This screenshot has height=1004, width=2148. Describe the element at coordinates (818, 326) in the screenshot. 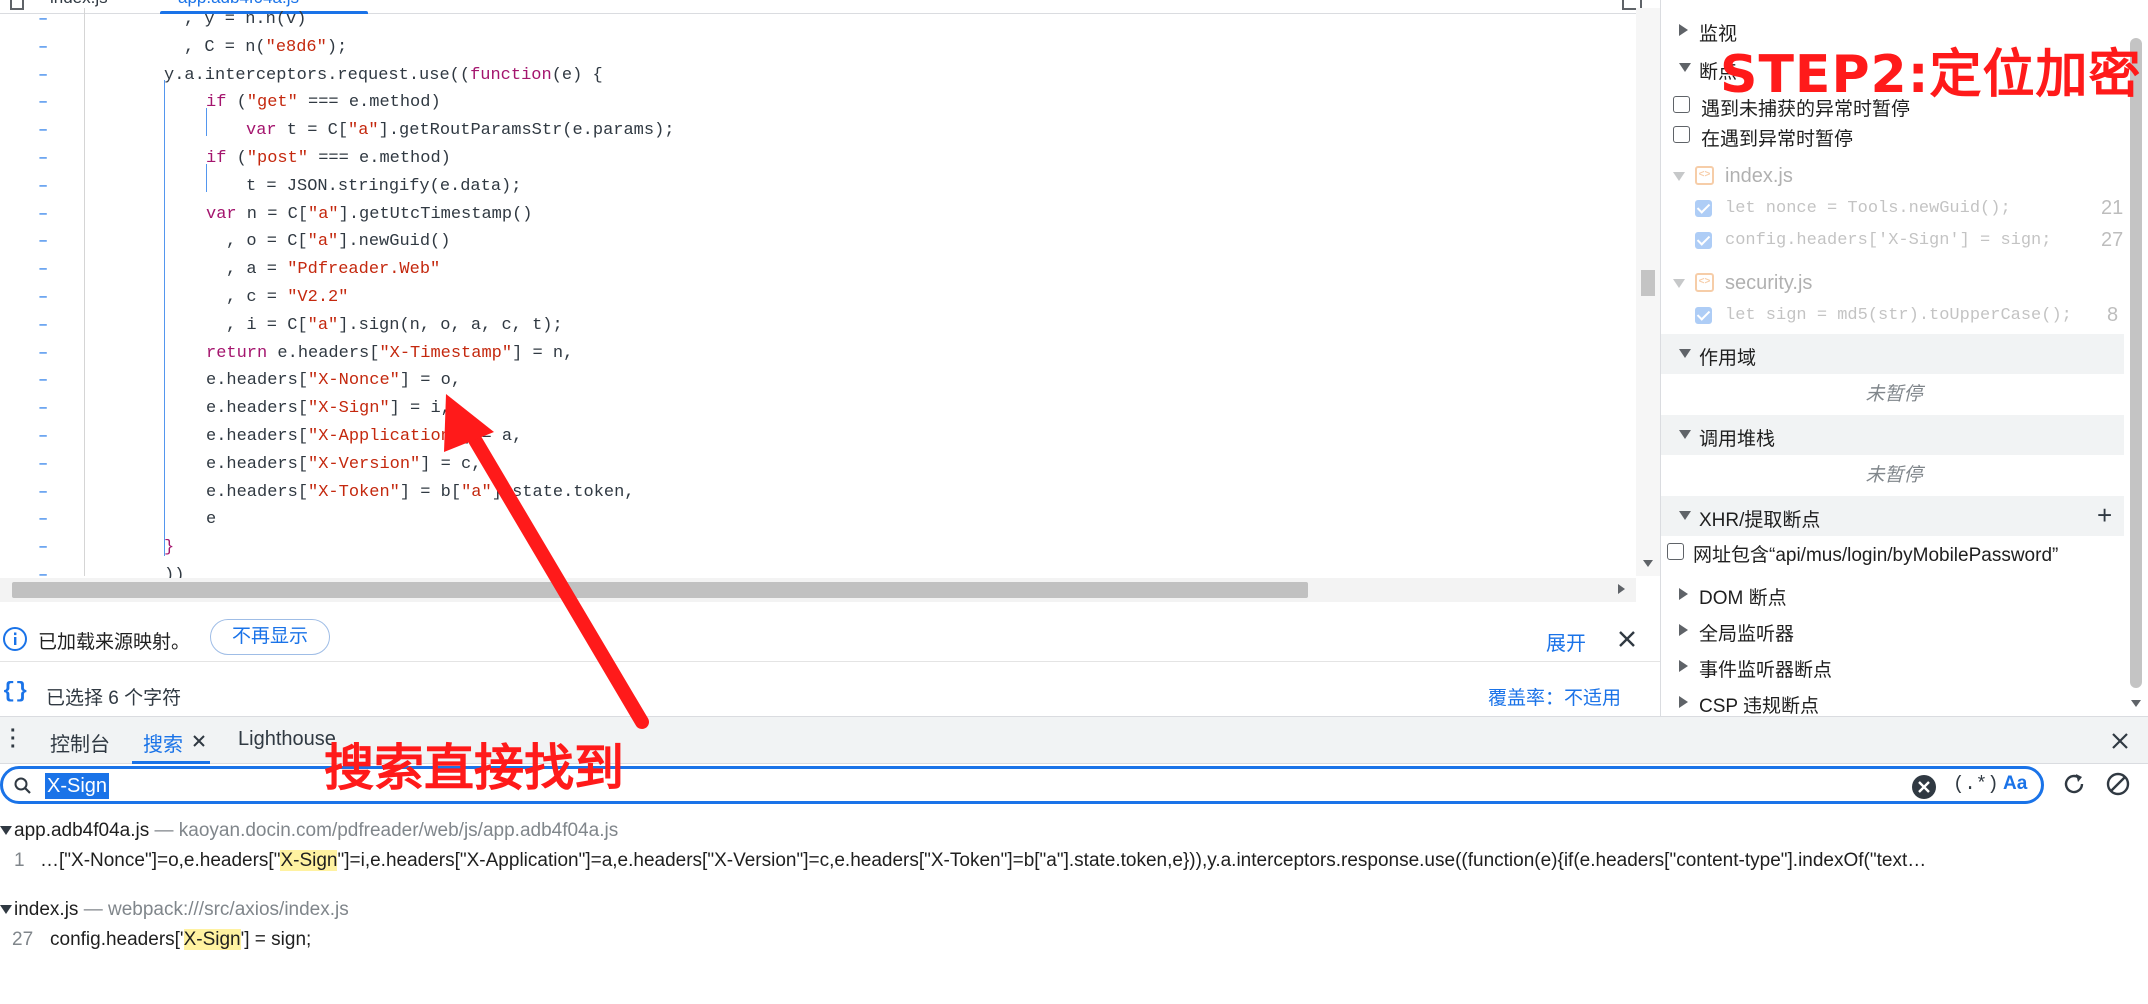

I see `code-line: – , i = C["a"].sign(n, o, a, c, t);` at that location.